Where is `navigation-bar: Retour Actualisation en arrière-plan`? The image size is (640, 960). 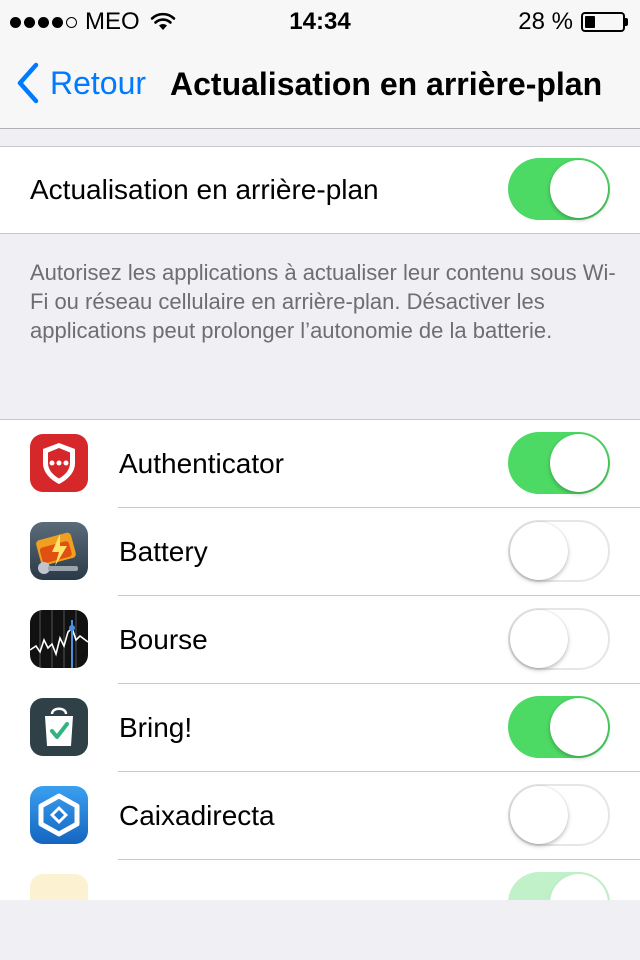
navigation-bar: Retour Actualisation en arrière-plan is located at coordinates (320, 84).